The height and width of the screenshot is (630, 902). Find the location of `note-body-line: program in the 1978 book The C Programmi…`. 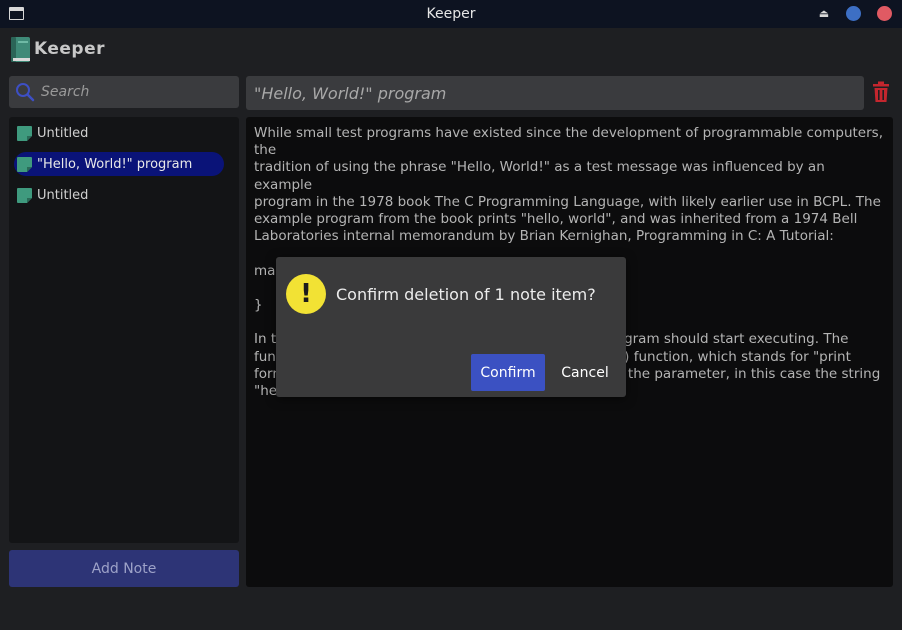

note-body-line: program in the 1978 book The C Programmi… is located at coordinates (567, 201).